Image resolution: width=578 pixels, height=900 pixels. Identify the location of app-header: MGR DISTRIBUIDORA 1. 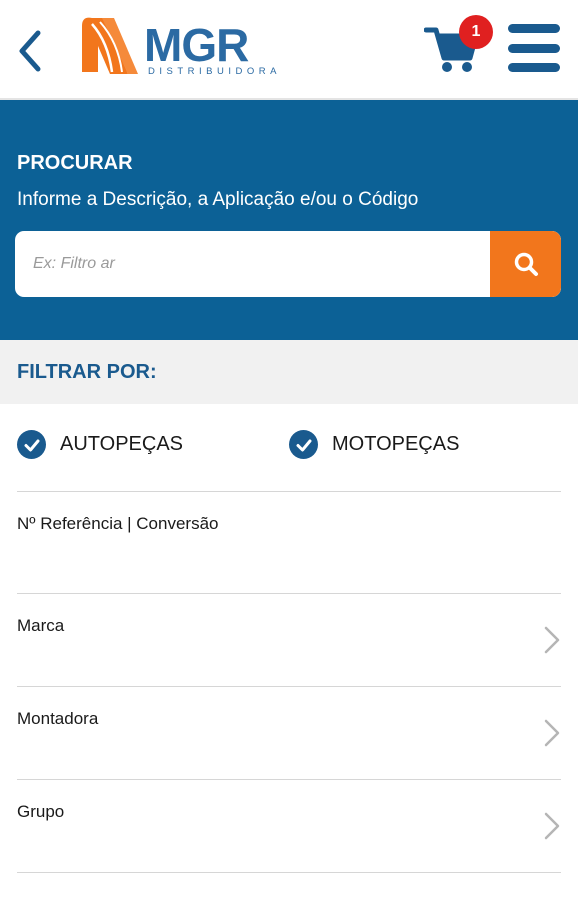
(289, 50).